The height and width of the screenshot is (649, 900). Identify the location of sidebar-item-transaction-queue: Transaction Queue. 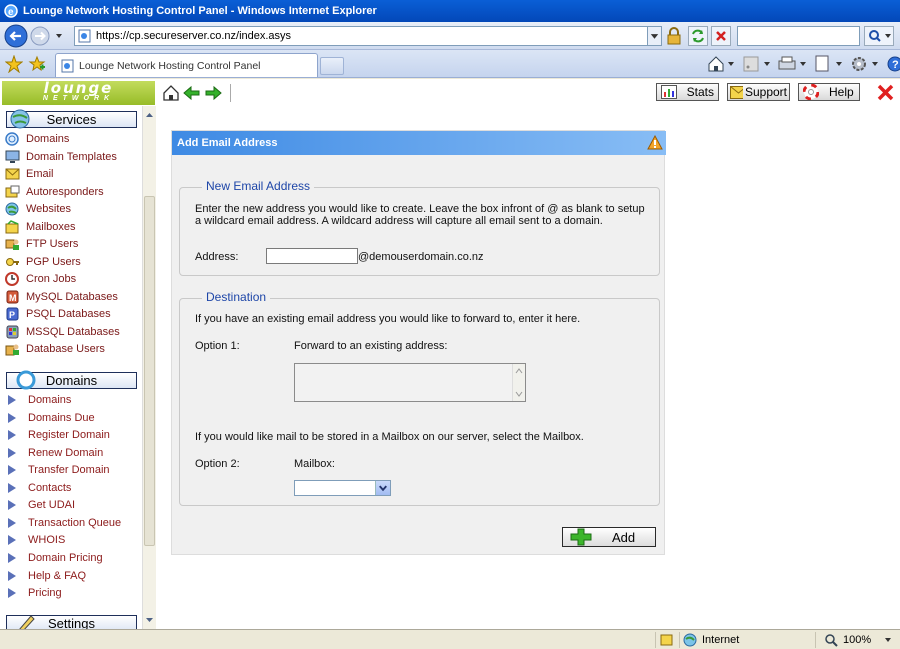
(63, 522).